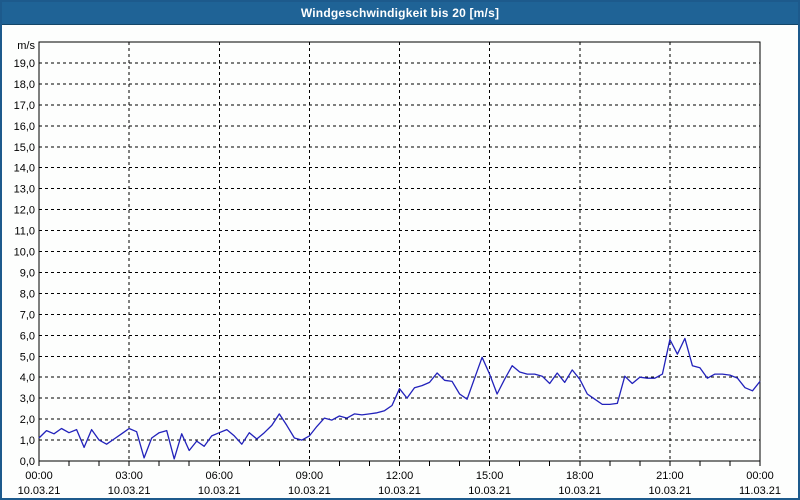 This screenshot has height=500, width=800. What do you see at coordinates (24, 232) in the screenshot?
I see `y-tick-label: 11,0` at bounding box center [24, 232].